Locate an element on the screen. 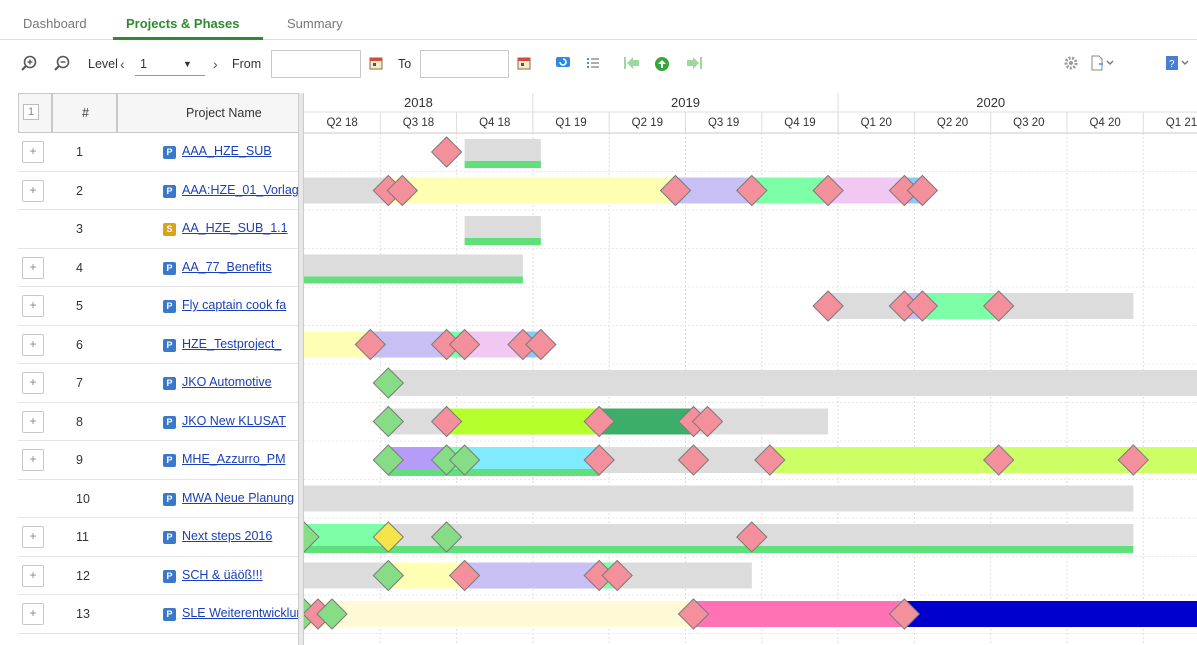 The height and width of the screenshot is (645, 1197). table-row: +9 P MHE_Azzurro_PM is located at coordinates (159, 460).